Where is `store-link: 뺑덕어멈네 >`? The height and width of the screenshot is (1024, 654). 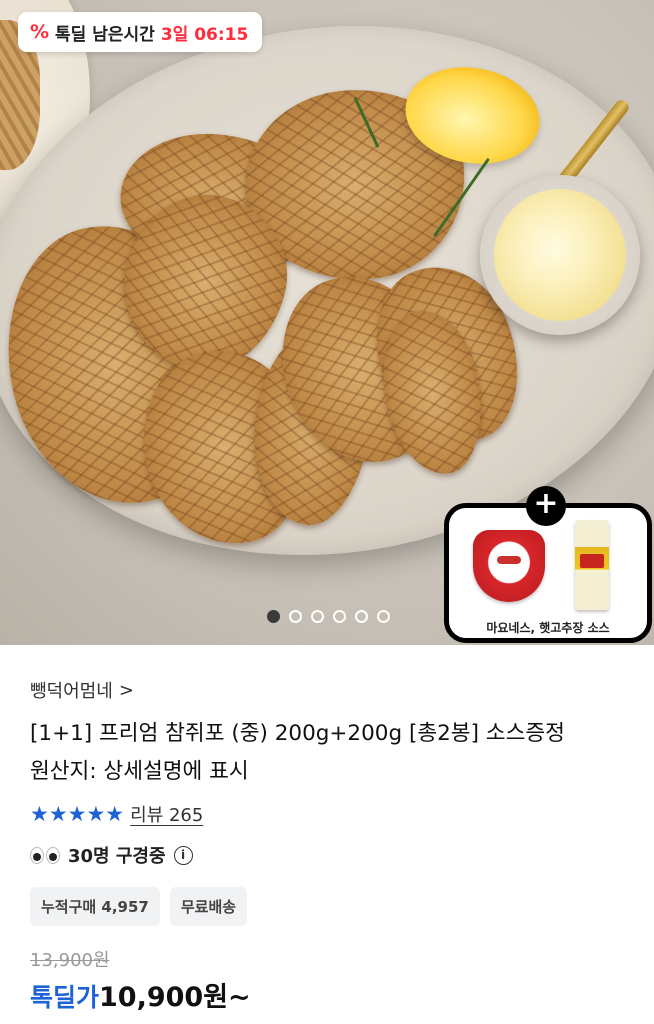 store-link: 뺑덕어멈네 > is located at coordinates (82, 690).